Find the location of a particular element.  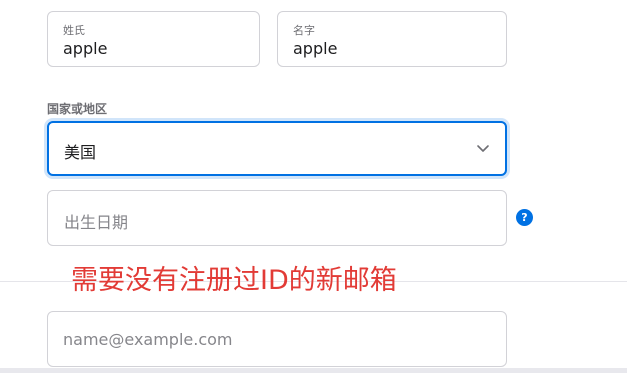

help-icon: ? is located at coordinates (524, 217).